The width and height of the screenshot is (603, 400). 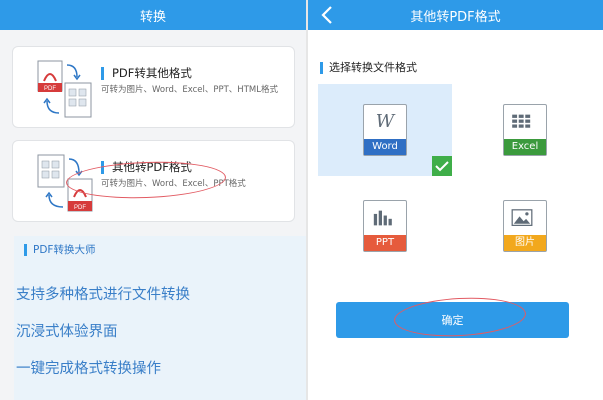 I want to click on selected-check-icon, so click(x=442, y=166).